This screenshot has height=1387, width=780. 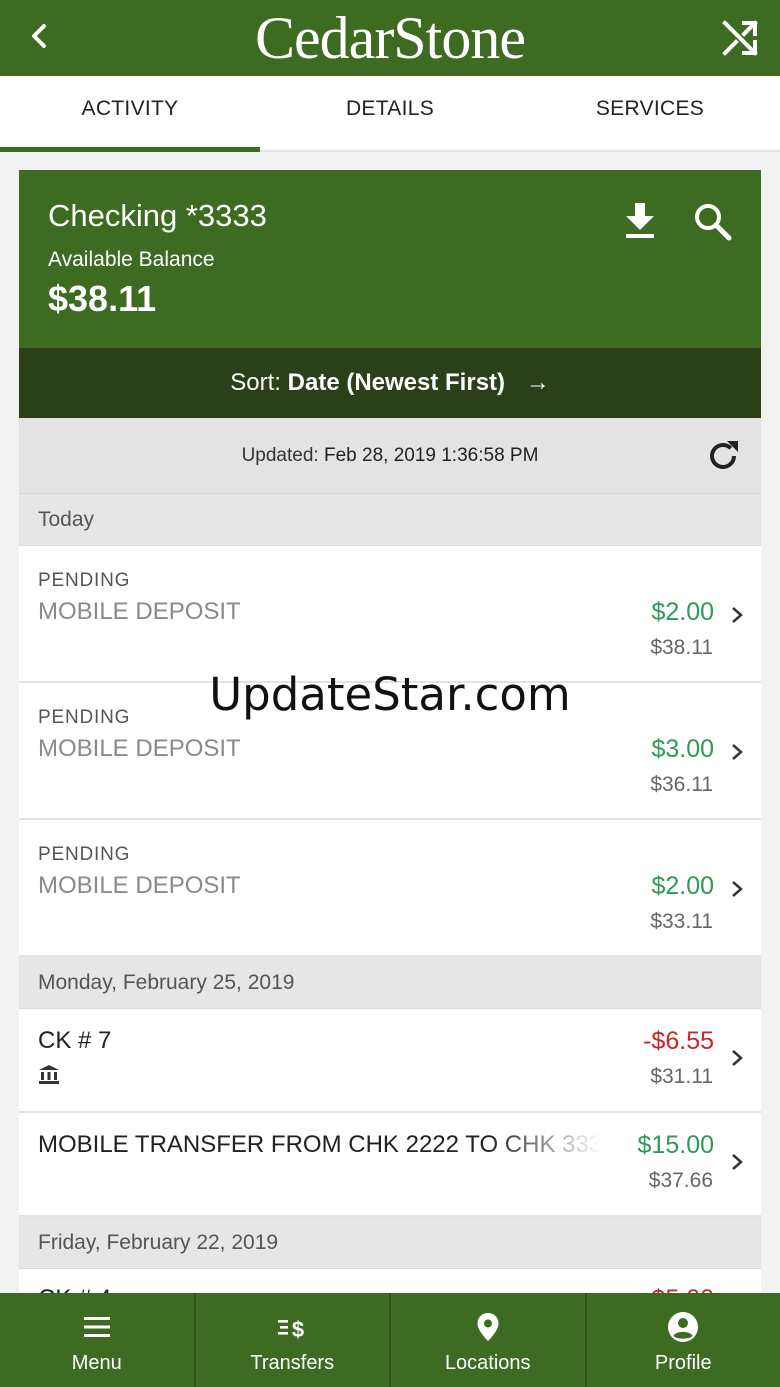 I want to click on running-balance: $31.11, so click(x=681, y=1076).